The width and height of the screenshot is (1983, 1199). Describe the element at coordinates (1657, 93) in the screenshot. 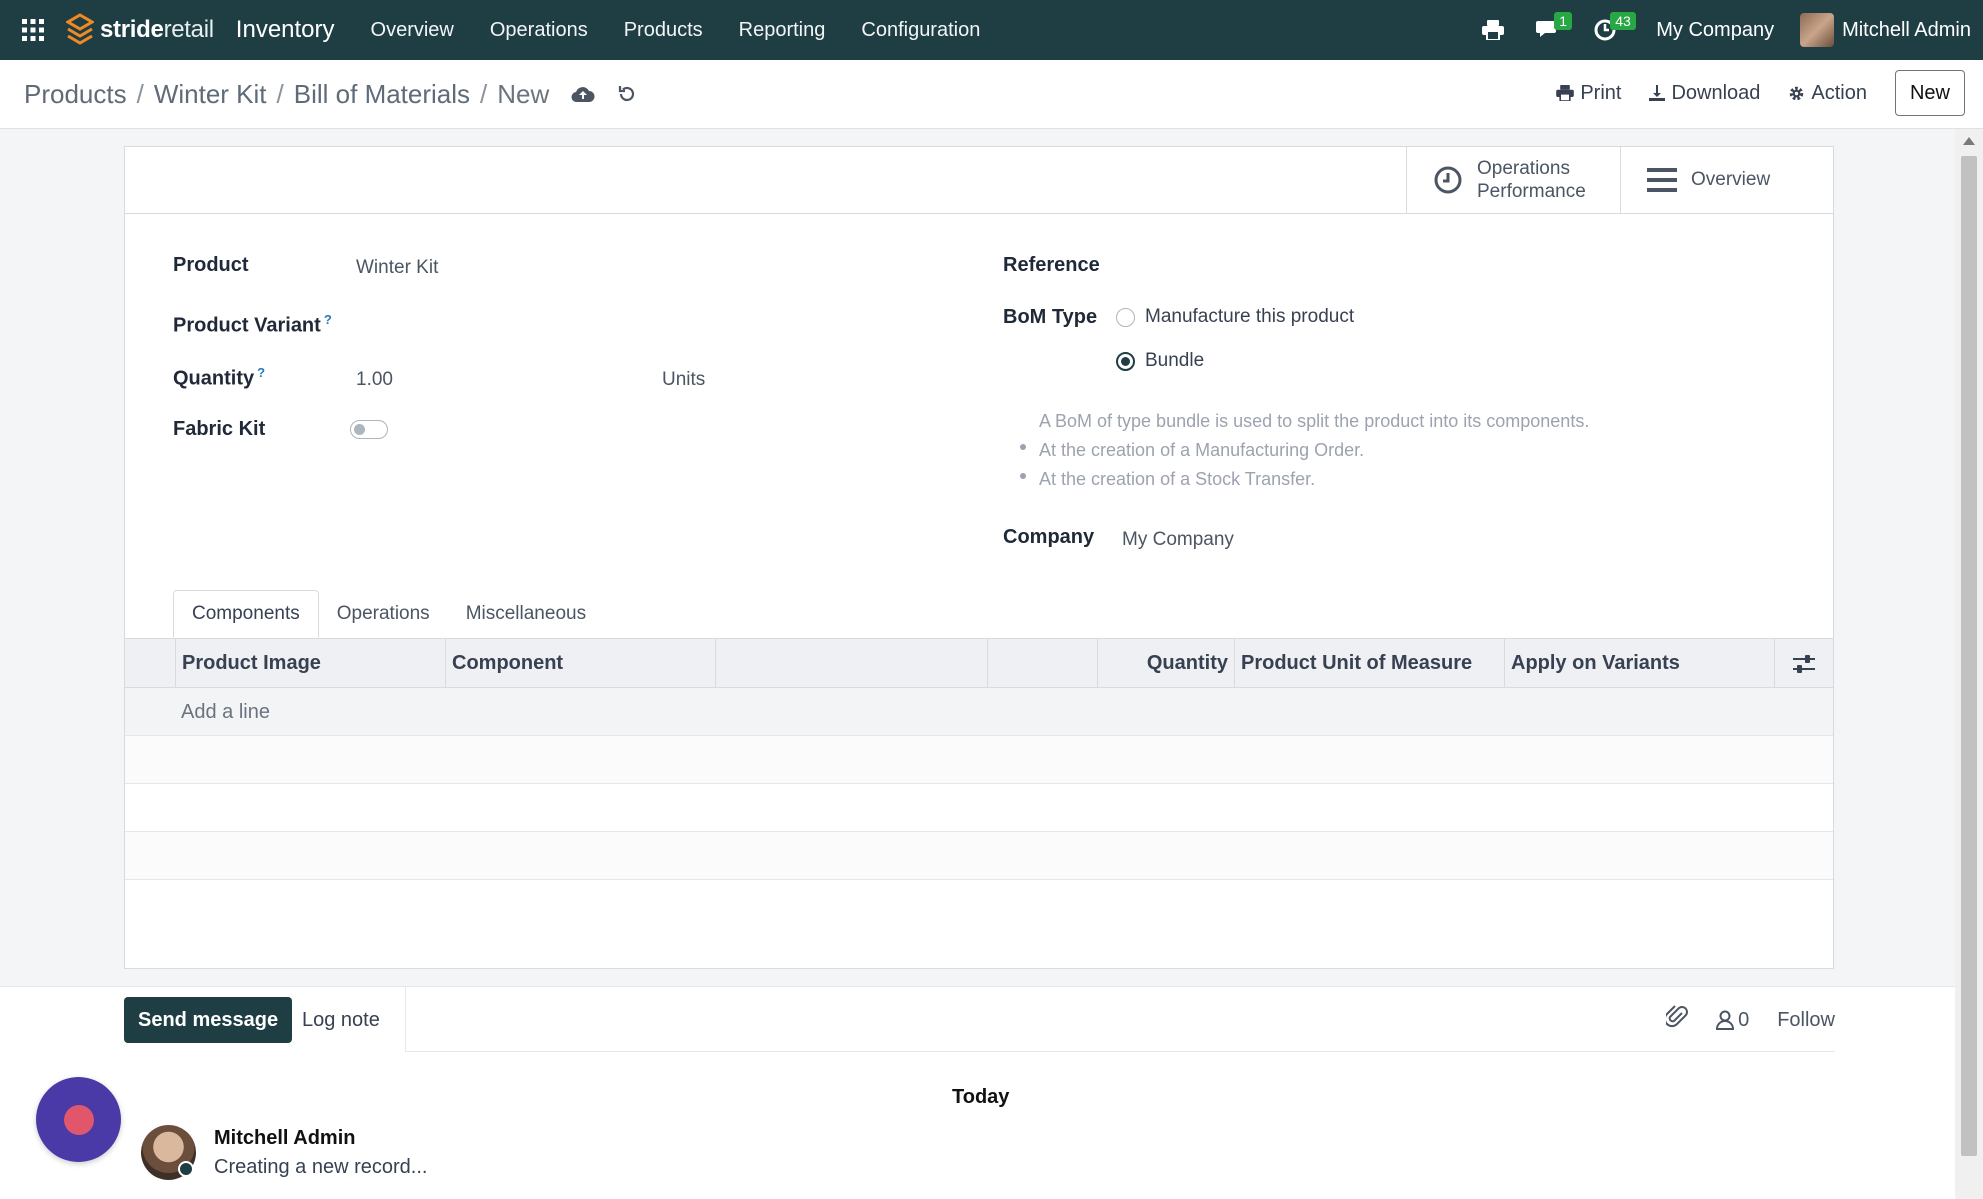

I see `download-icon` at that location.